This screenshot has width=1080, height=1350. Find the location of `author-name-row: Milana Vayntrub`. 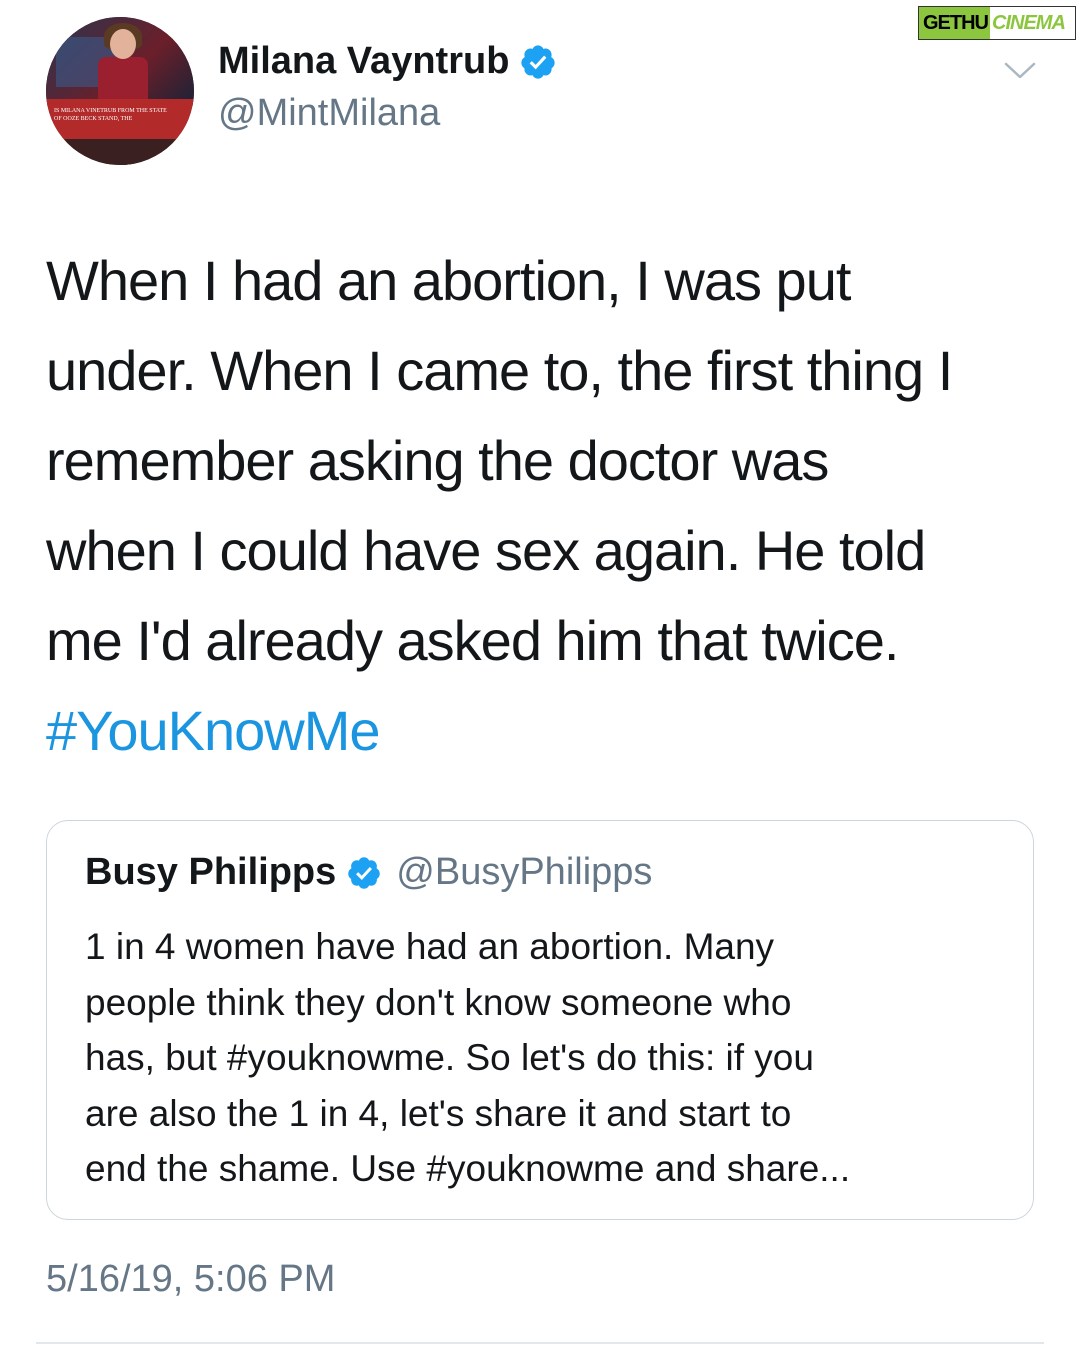

author-name-row: Milana Vayntrub is located at coordinates (387, 61).